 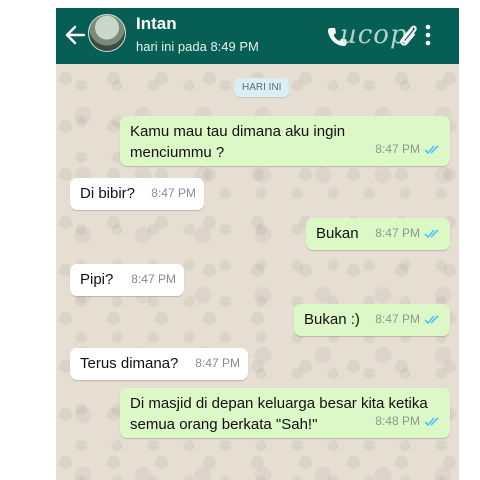 I want to click on message-meta: 8:48 PM, so click(x=408, y=421).